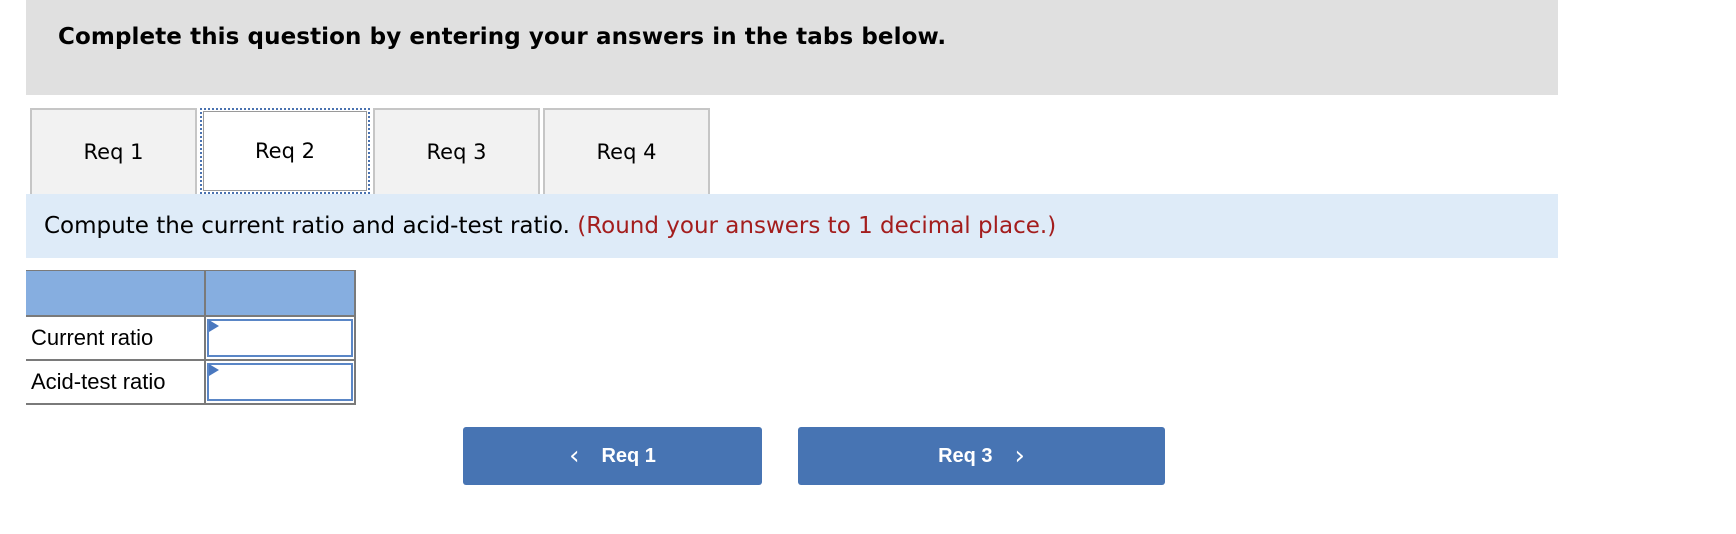 The width and height of the screenshot is (1736, 534). I want to click on answer-table: Current ratio Acid-test ratio, so click(191, 337).